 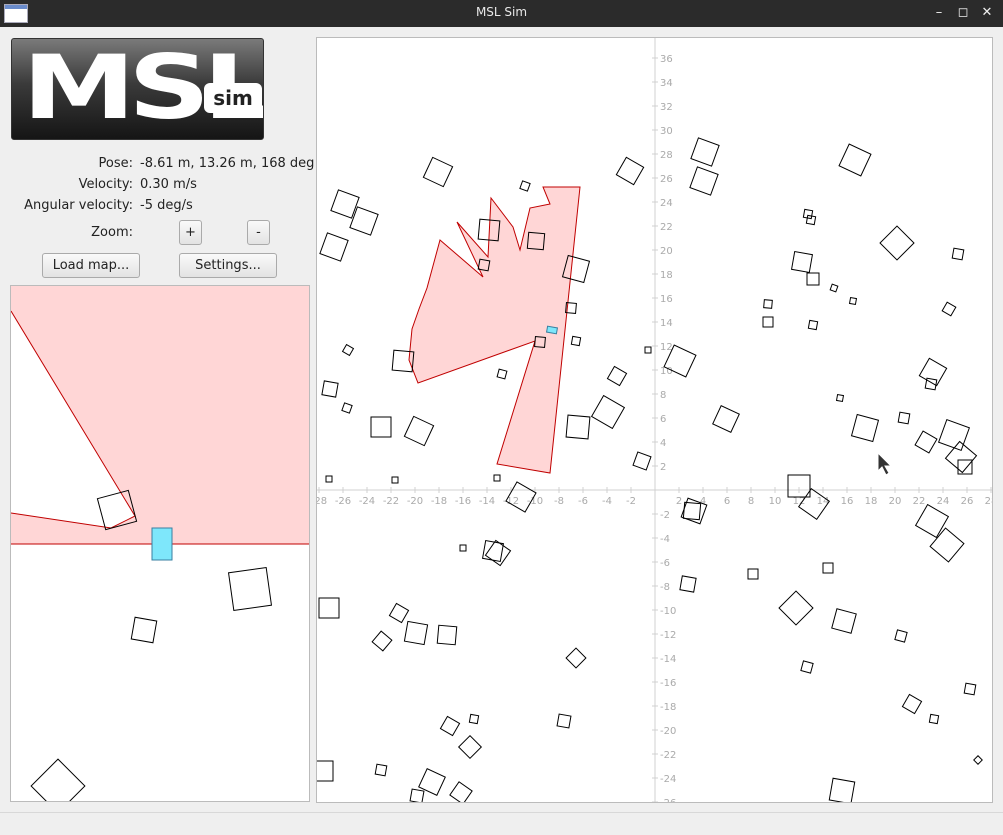 What do you see at coordinates (823, 501) in the screenshot?
I see `x-tick-label: 14` at bounding box center [823, 501].